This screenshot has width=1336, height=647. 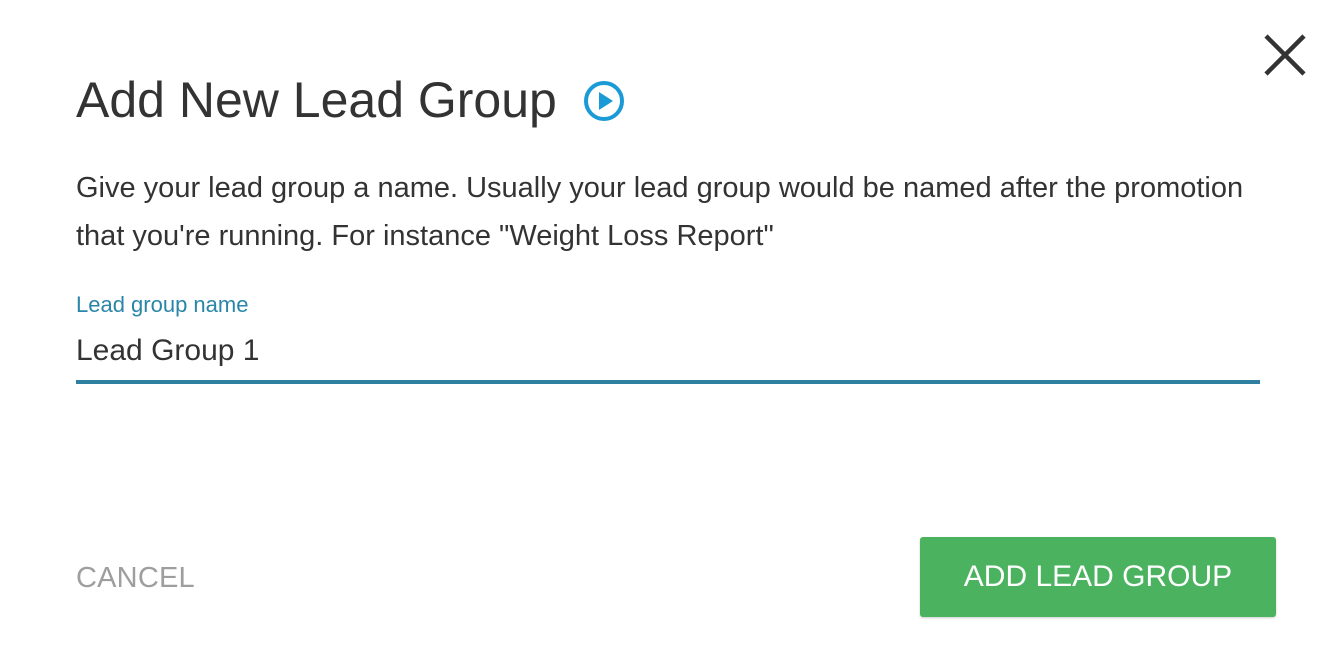 What do you see at coordinates (316, 100) in the screenshot?
I see `dialog-title: Add New Lead Group` at bounding box center [316, 100].